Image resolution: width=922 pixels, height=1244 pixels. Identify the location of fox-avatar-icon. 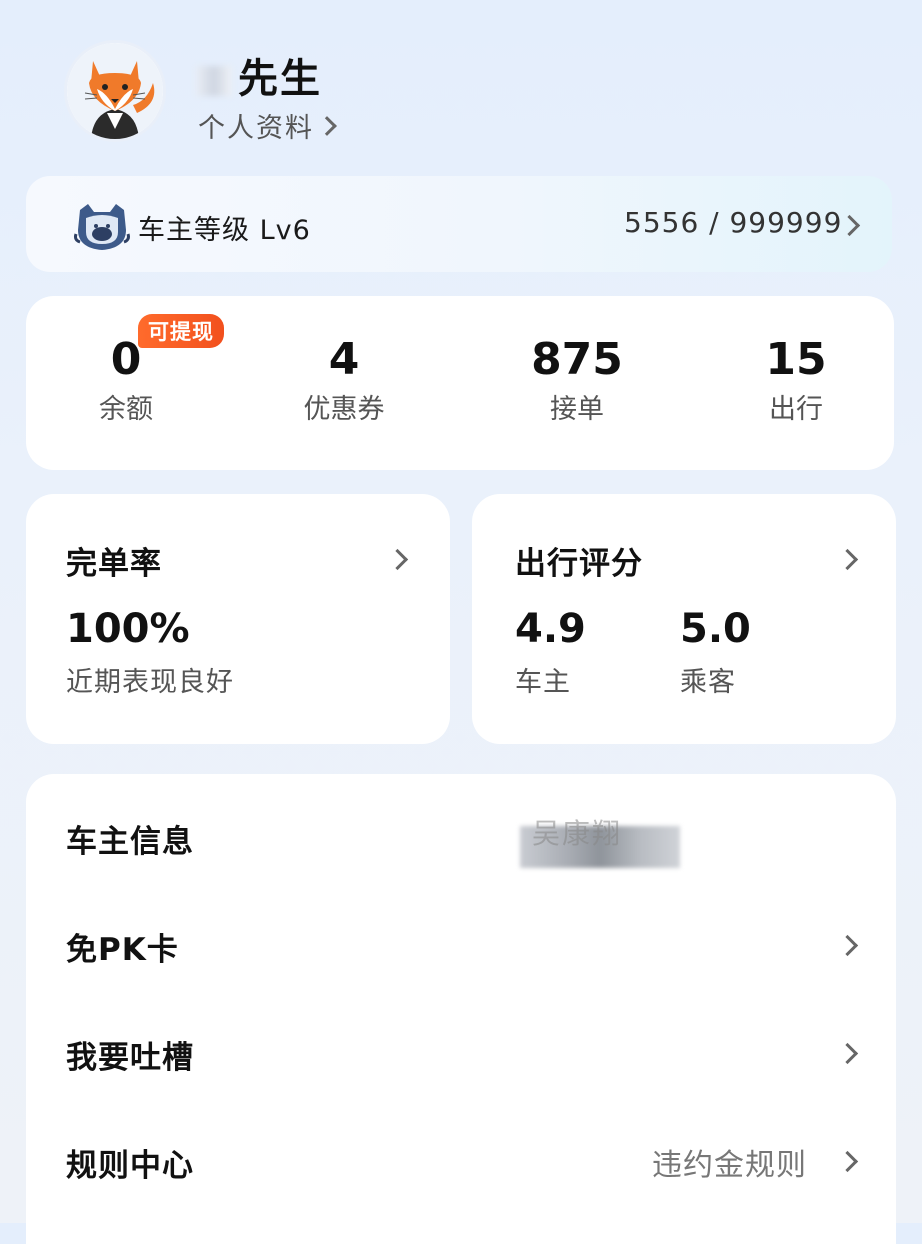
(115, 91).